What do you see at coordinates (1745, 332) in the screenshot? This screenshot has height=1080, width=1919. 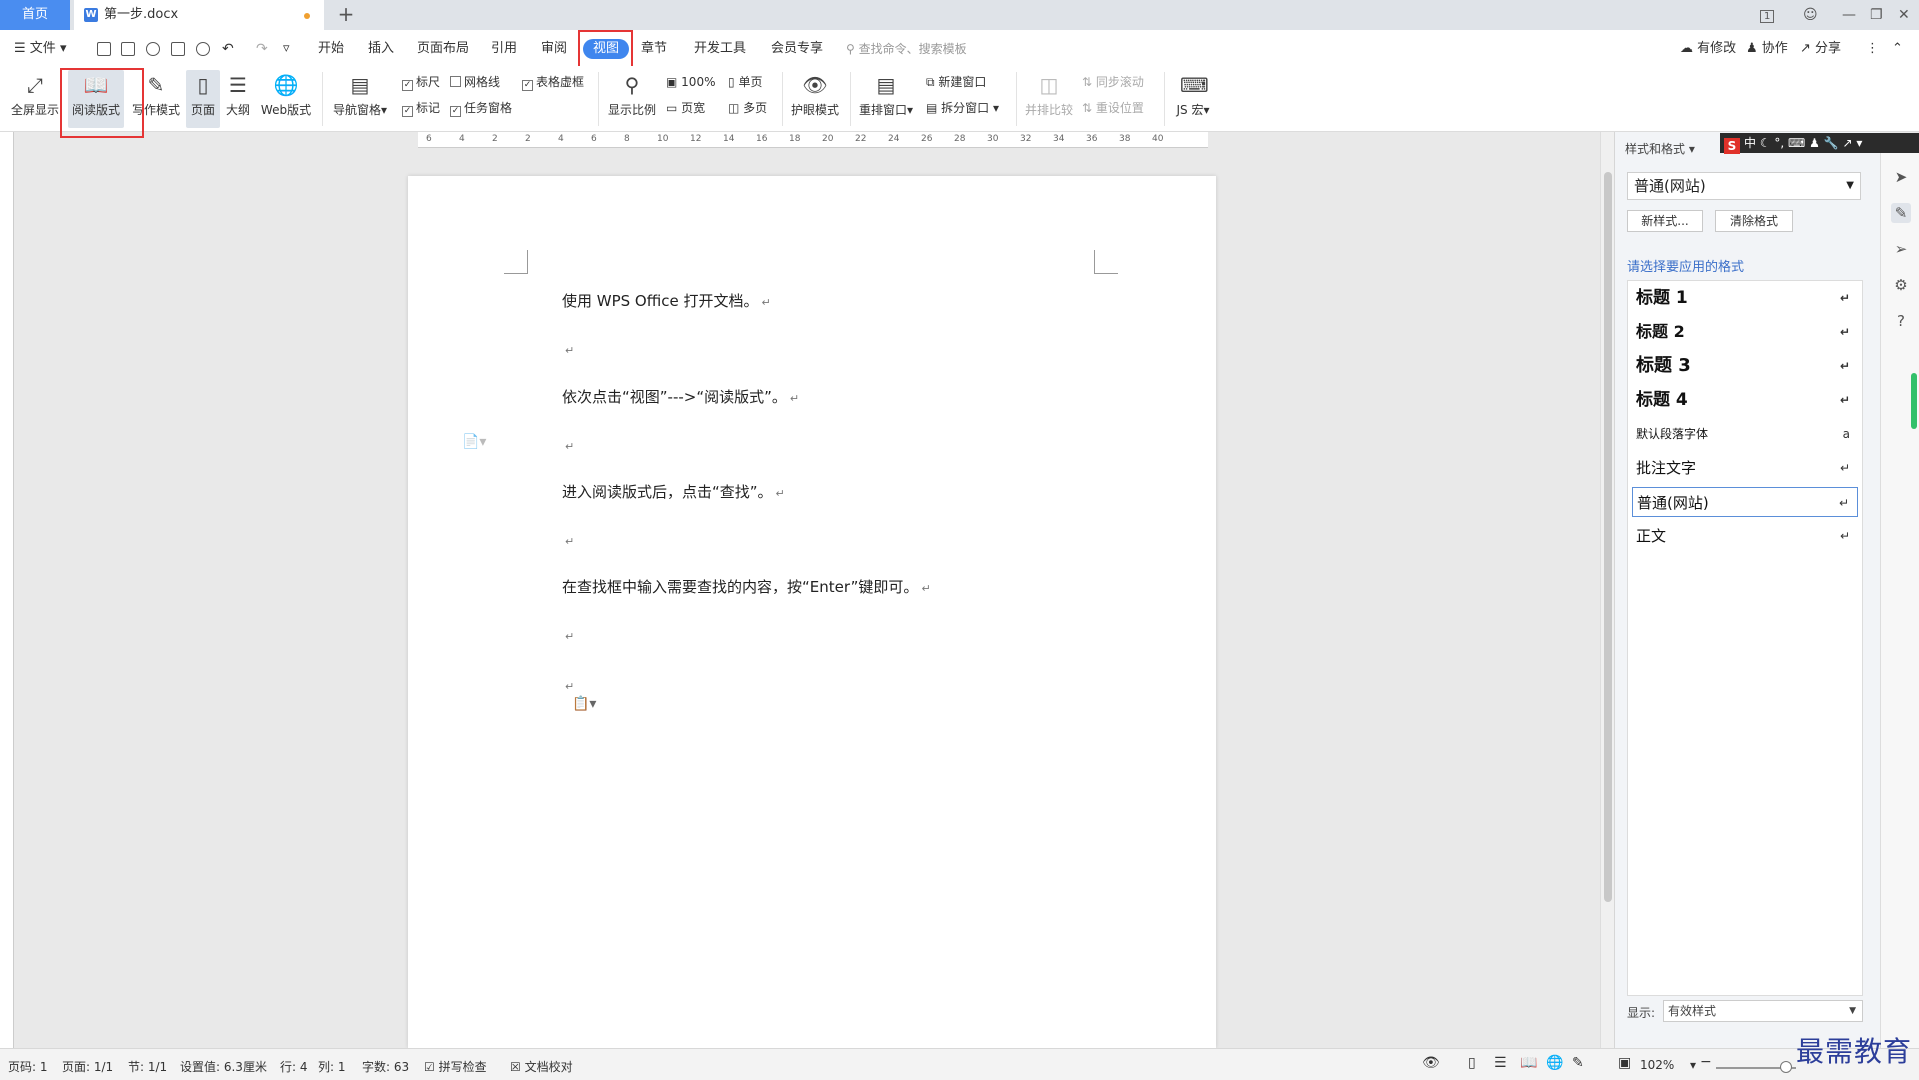 I see `style-heading-2: 标题 2 ↵` at bounding box center [1745, 332].